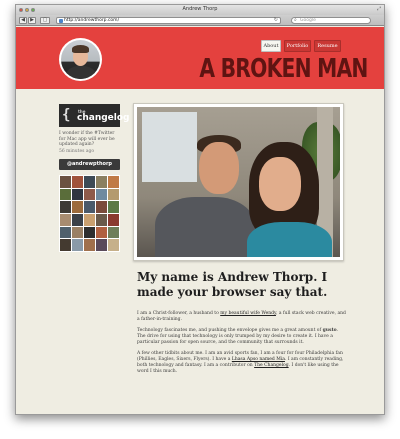 The height and width of the screenshot is (439, 400). Describe the element at coordinates (308, 20) in the screenshot. I see `search-placeholder: Google` at that location.